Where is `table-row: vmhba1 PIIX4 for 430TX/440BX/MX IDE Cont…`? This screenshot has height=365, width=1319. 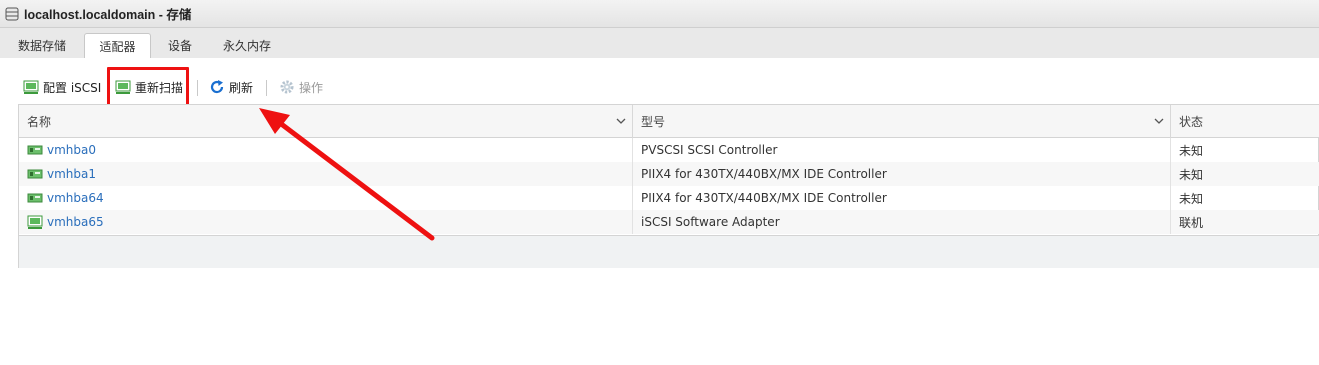
table-row: vmhba1 PIIX4 for 430TX/440BX/MX IDE Cont… is located at coordinates (669, 174).